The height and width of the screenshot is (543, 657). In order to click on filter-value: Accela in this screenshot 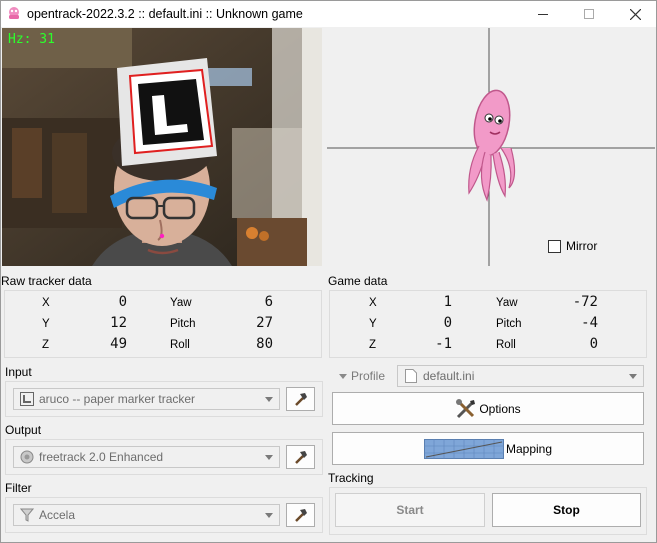, I will do `click(57, 515)`.